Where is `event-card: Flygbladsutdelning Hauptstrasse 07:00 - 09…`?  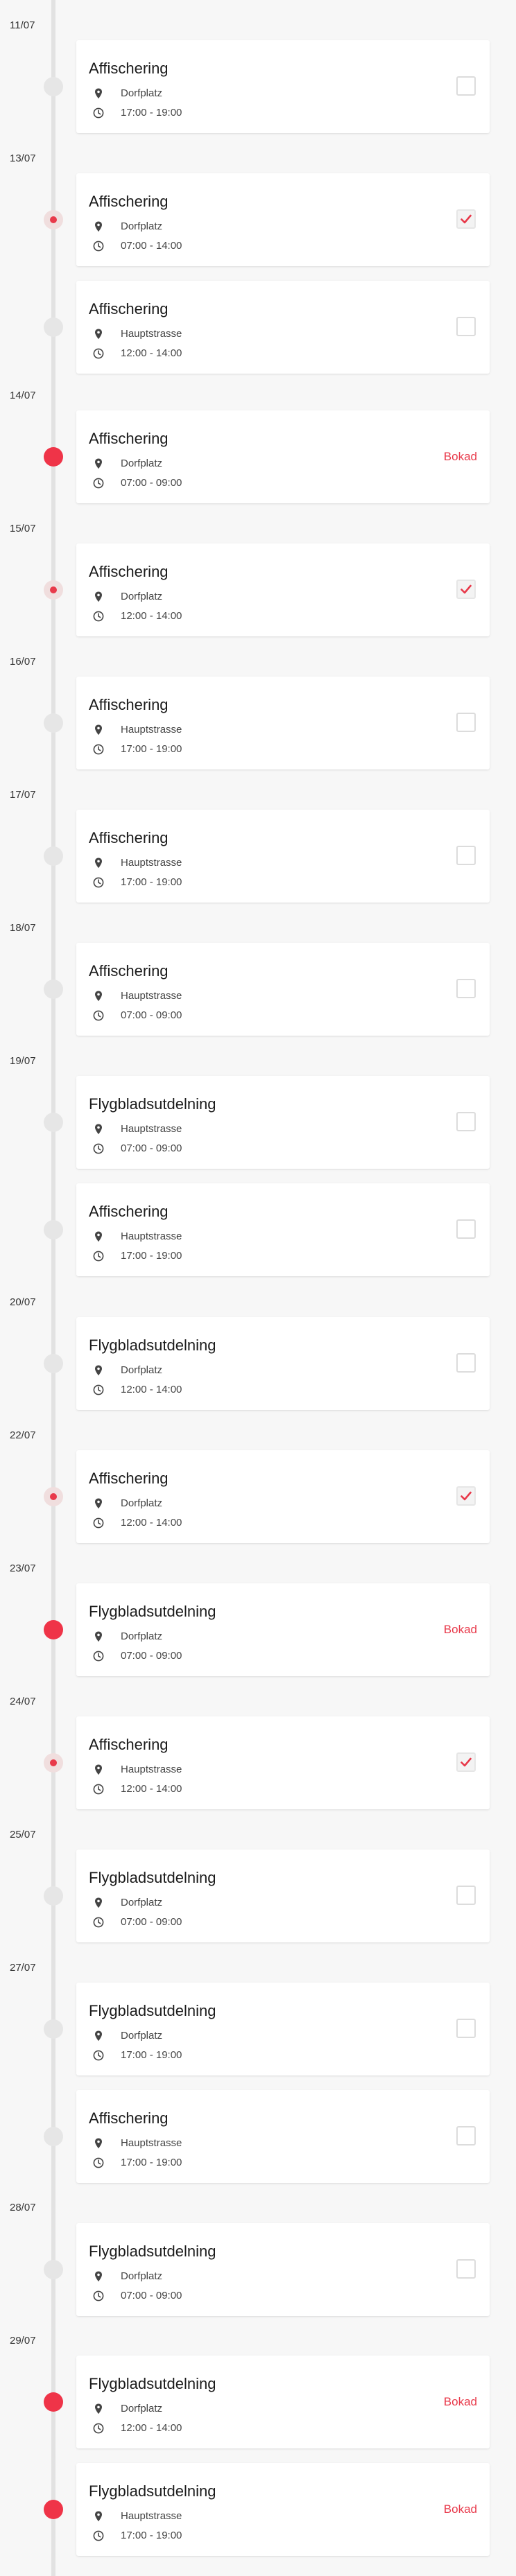
event-card: Flygbladsutdelning Hauptstrasse 07:00 - 09… is located at coordinates (283, 1122).